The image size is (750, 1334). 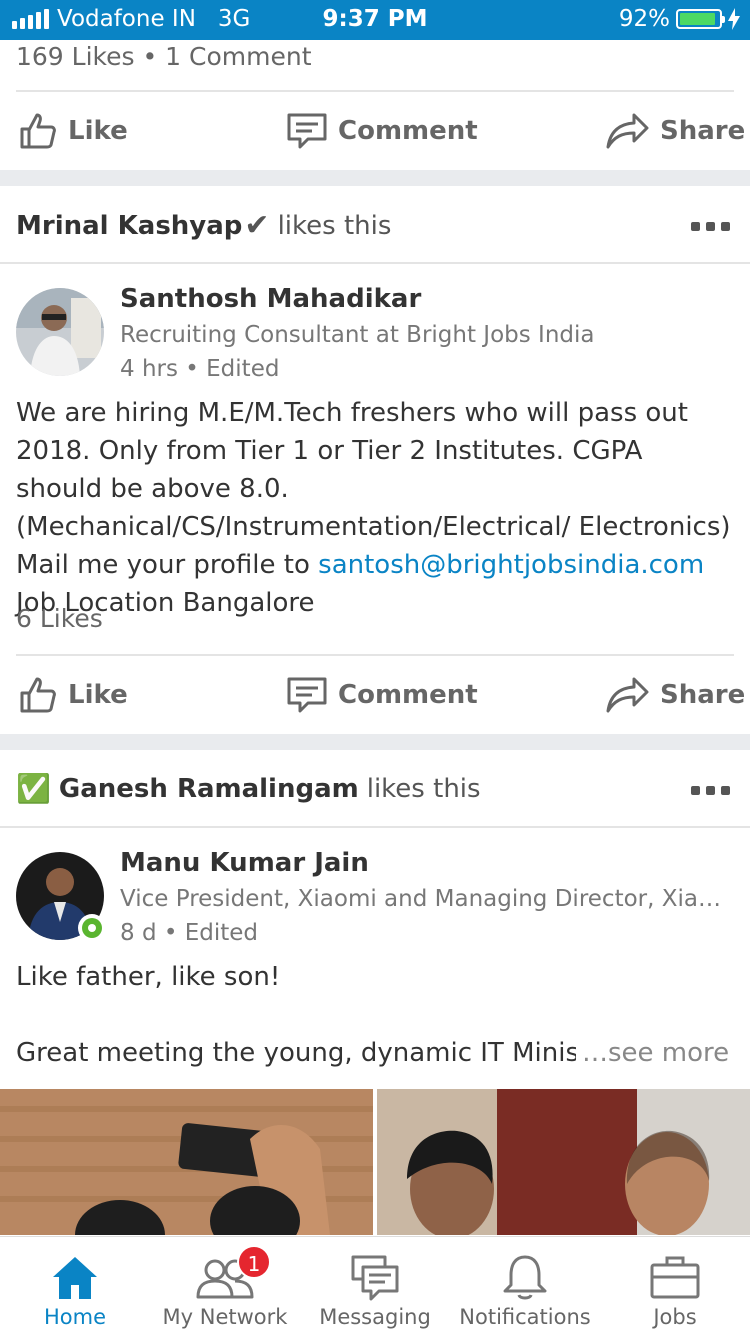 What do you see at coordinates (244, 863) in the screenshot?
I see `author-name: Manu Kumar Jain` at bounding box center [244, 863].